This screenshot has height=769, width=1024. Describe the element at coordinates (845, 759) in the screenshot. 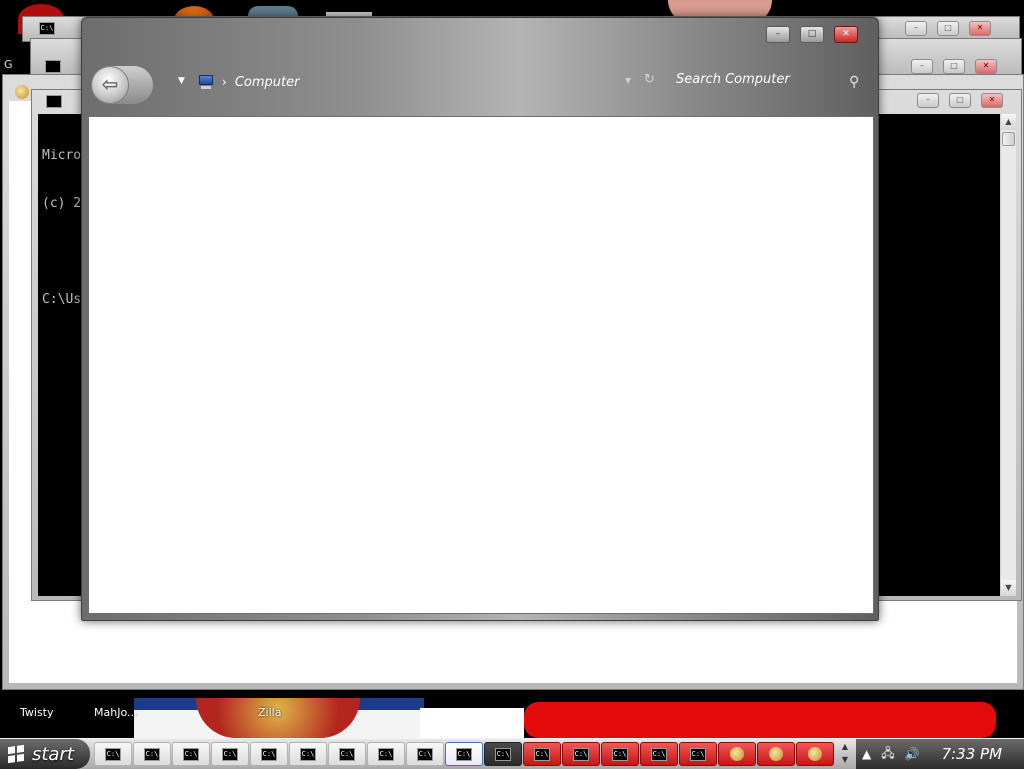

I see `taskbar-scroll-down-icon: ▼` at that location.